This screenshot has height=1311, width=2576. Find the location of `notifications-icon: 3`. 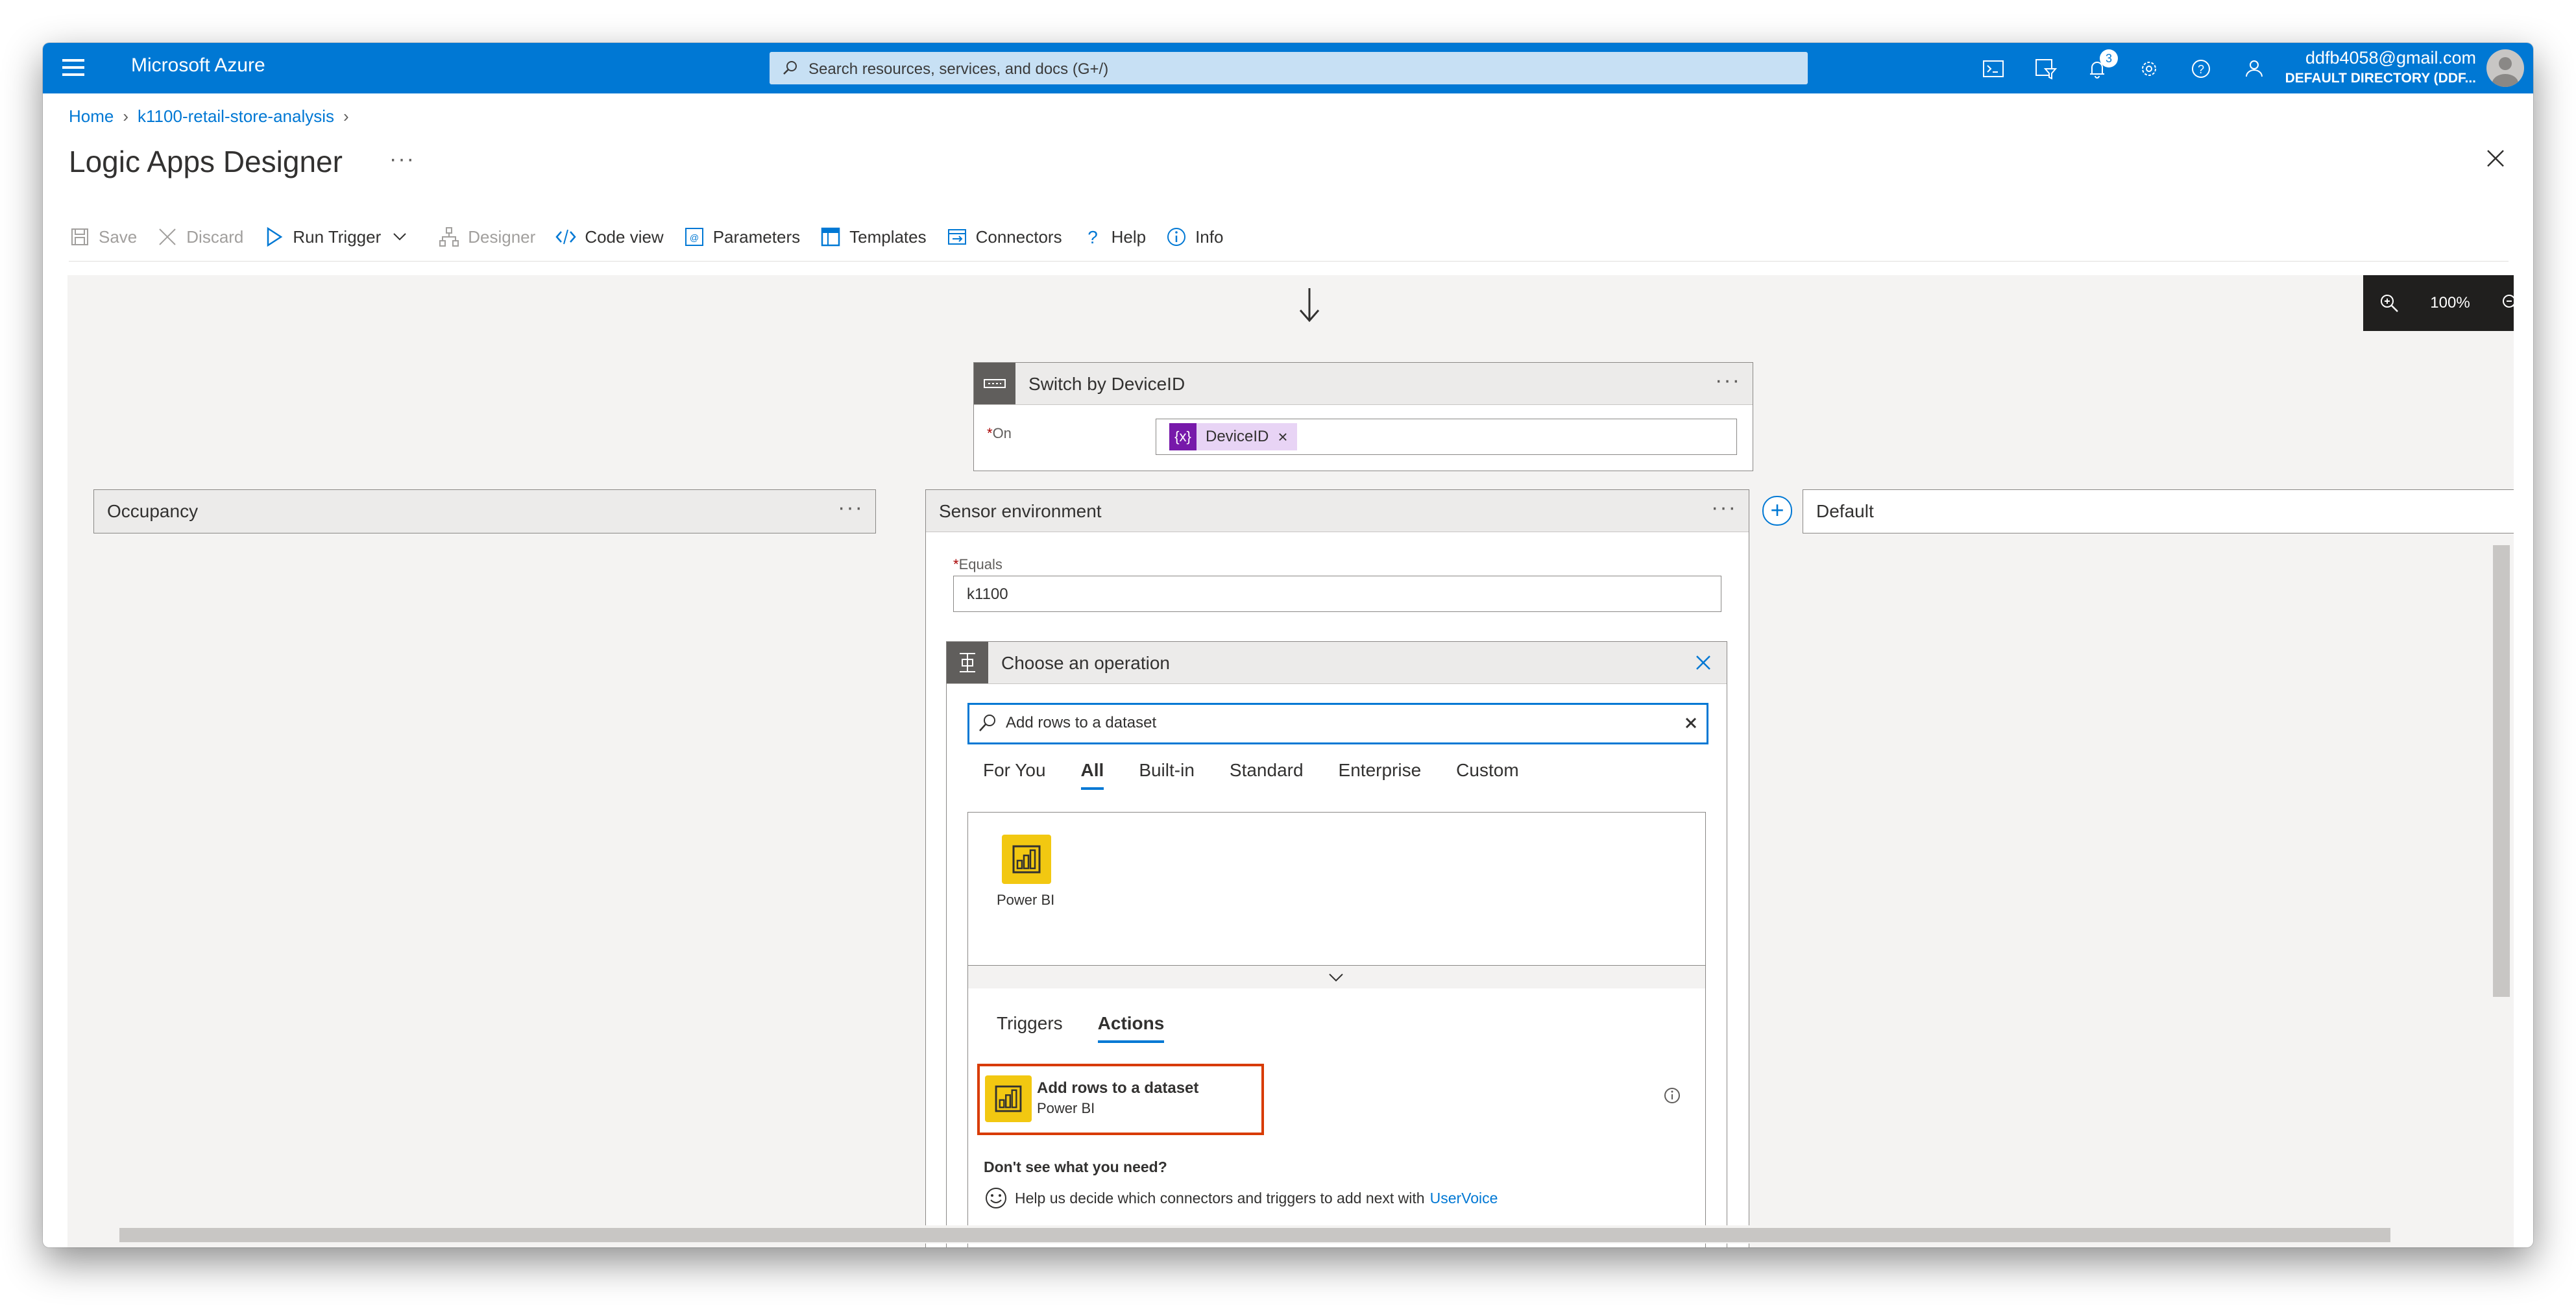

notifications-icon: 3 is located at coordinates (2101, 65).